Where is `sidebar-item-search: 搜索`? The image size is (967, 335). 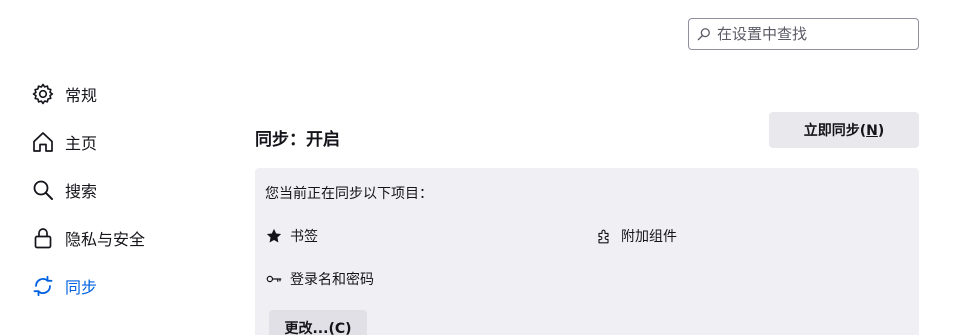 sidebar-item-search: 搜索 is located at coordinates (130, 190).